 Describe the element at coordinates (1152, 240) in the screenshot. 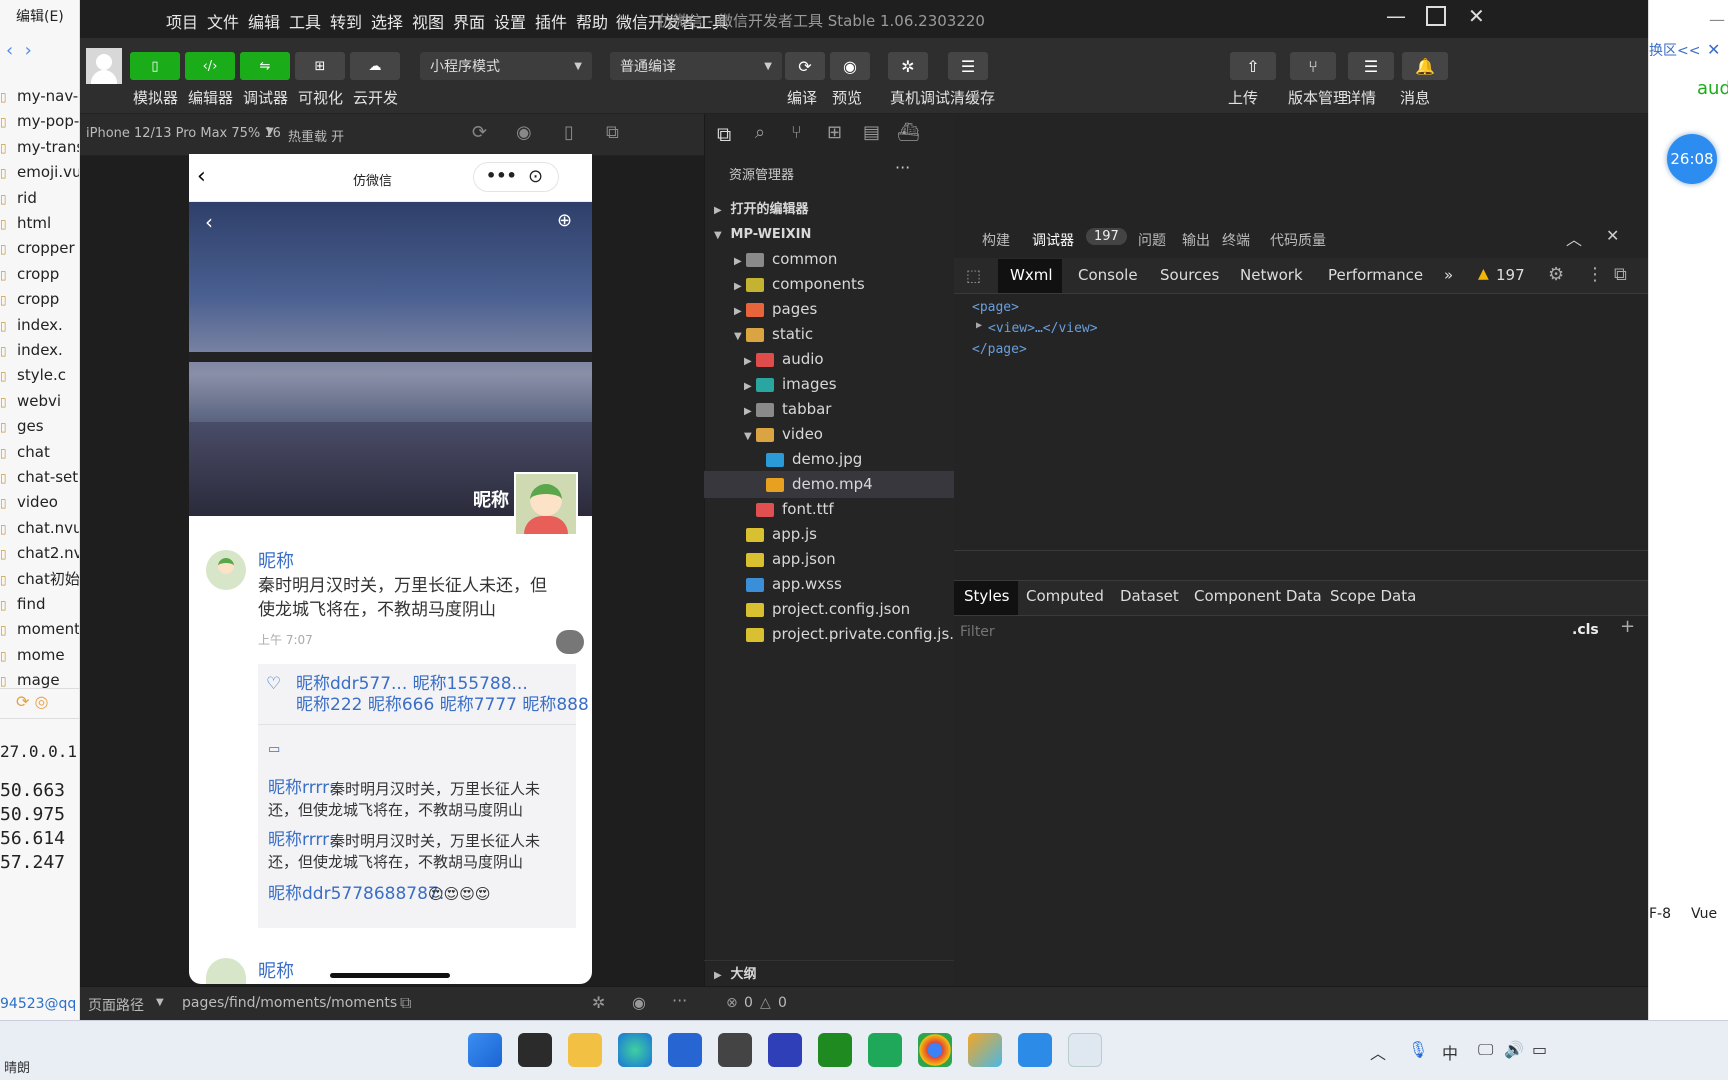

I see `devtools-top-tab: 问题` at that location.